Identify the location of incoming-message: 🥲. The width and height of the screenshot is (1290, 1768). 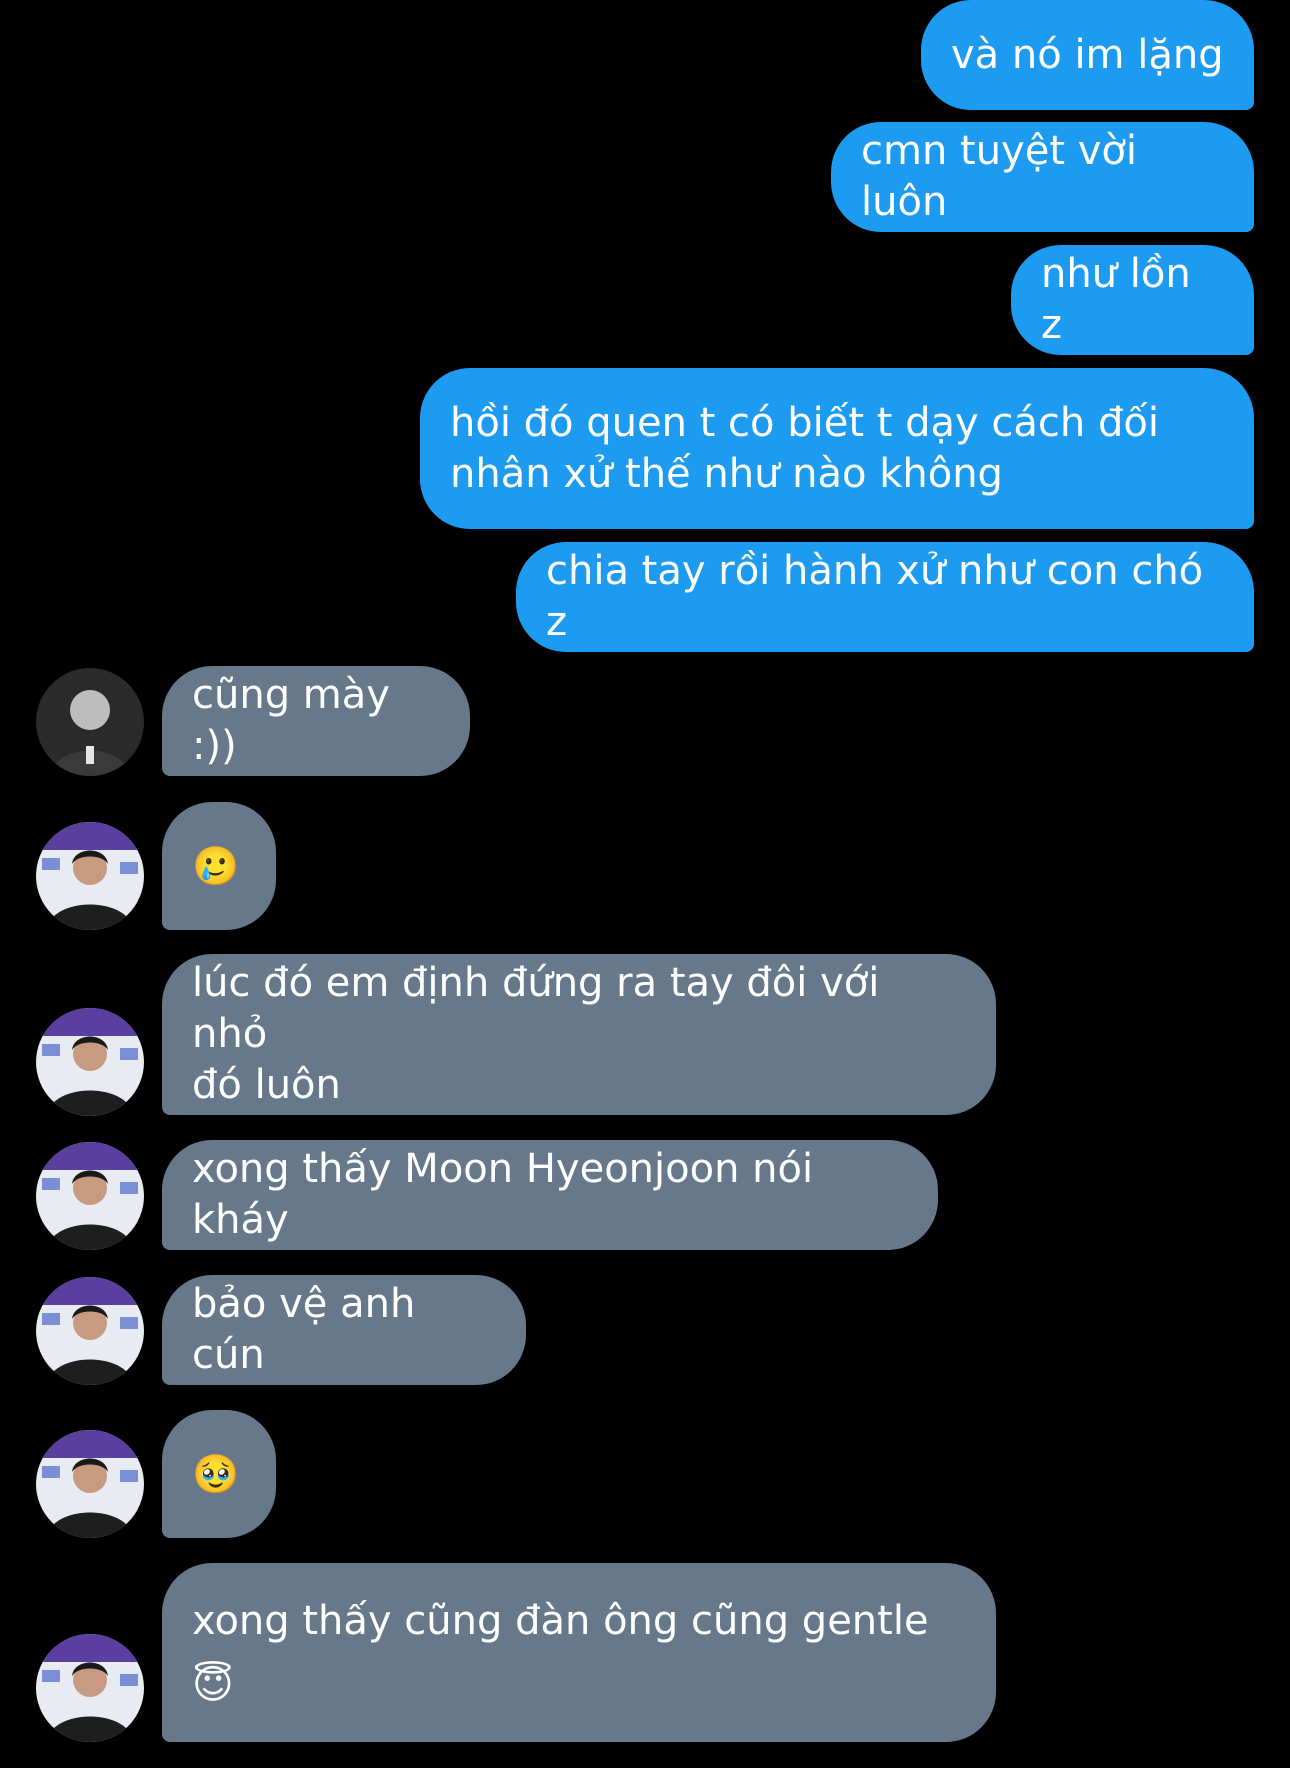
(219, 866).